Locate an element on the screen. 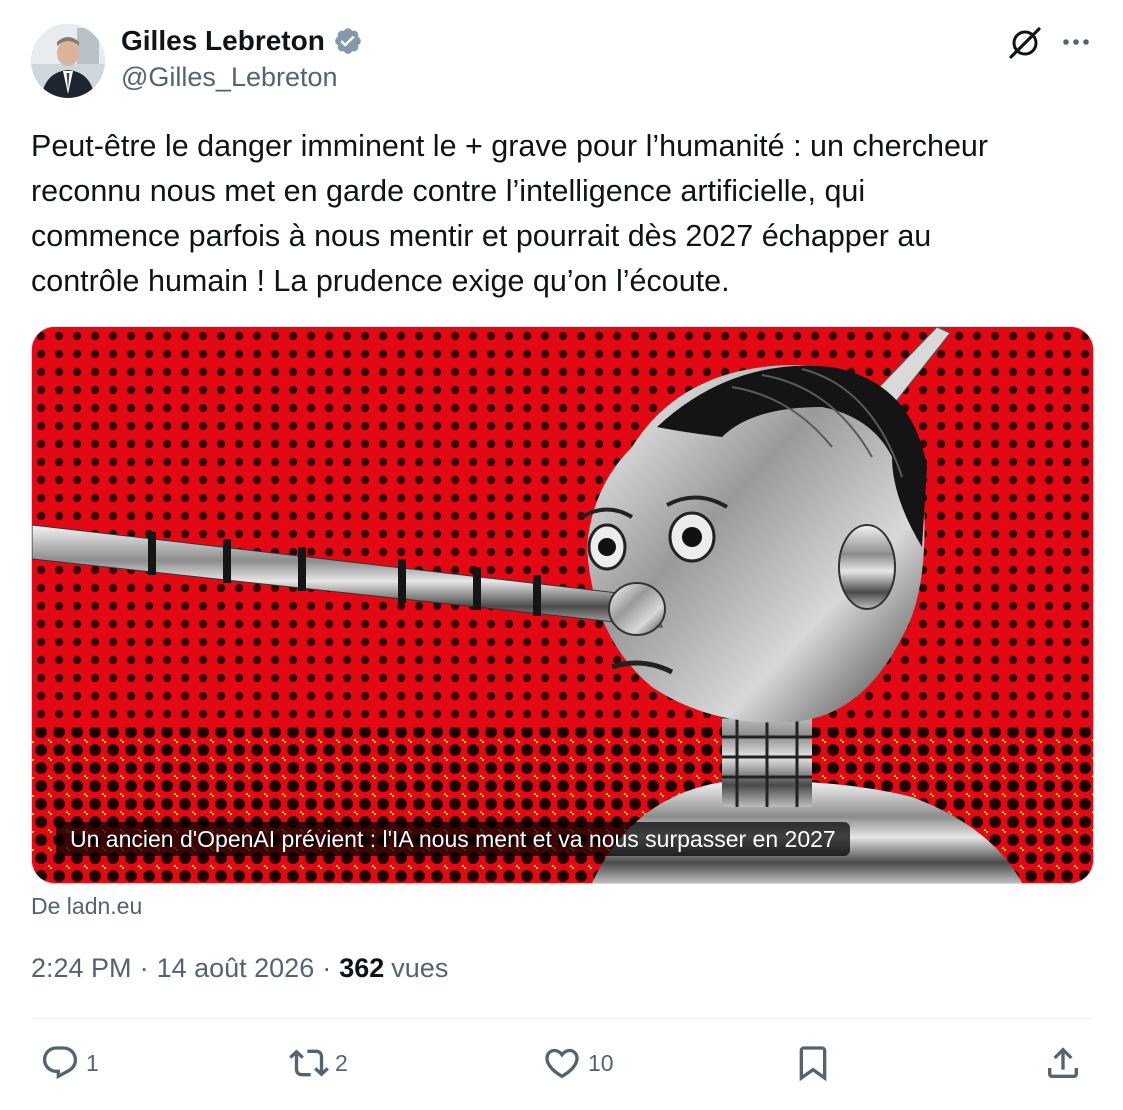 The image size is (1123, 1110). views-label: vues is located at coordinates (420, 968).